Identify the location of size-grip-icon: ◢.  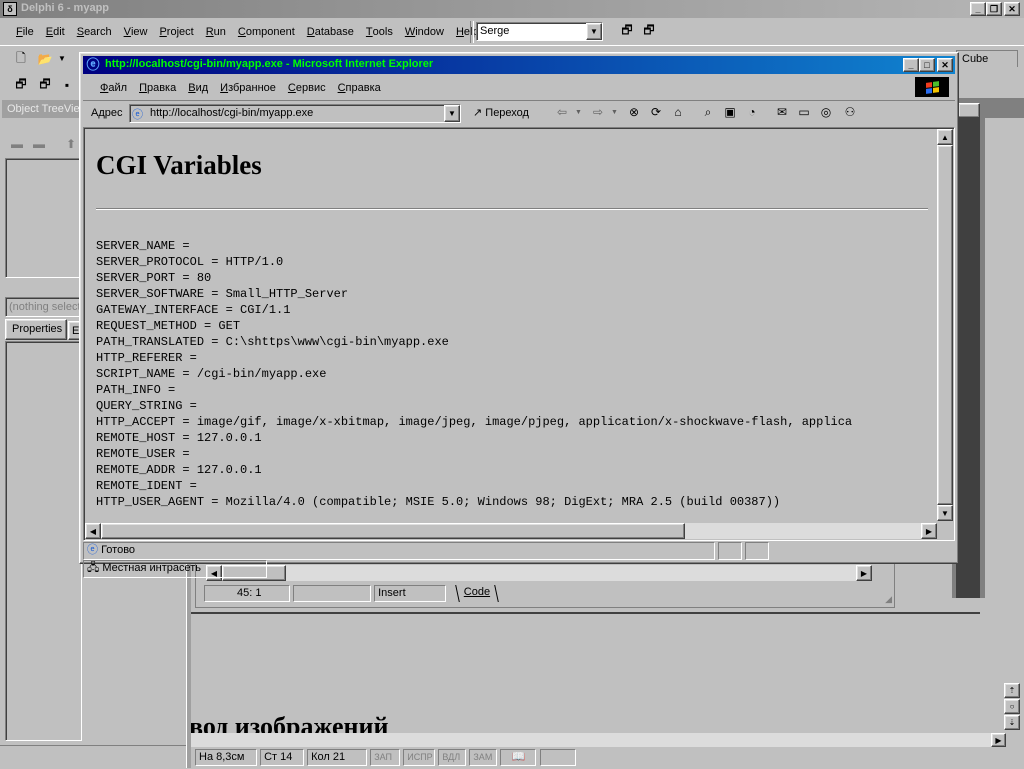
(888, 599).